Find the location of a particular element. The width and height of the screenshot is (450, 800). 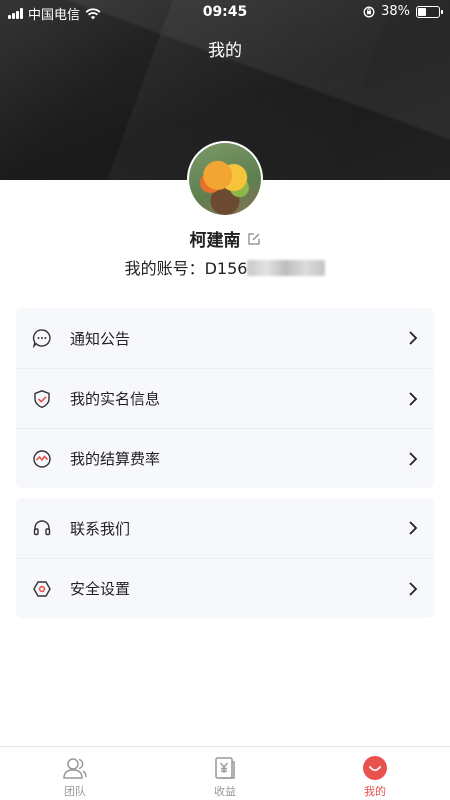

user-name: 柯建南 is located at coordinates (215, 241).